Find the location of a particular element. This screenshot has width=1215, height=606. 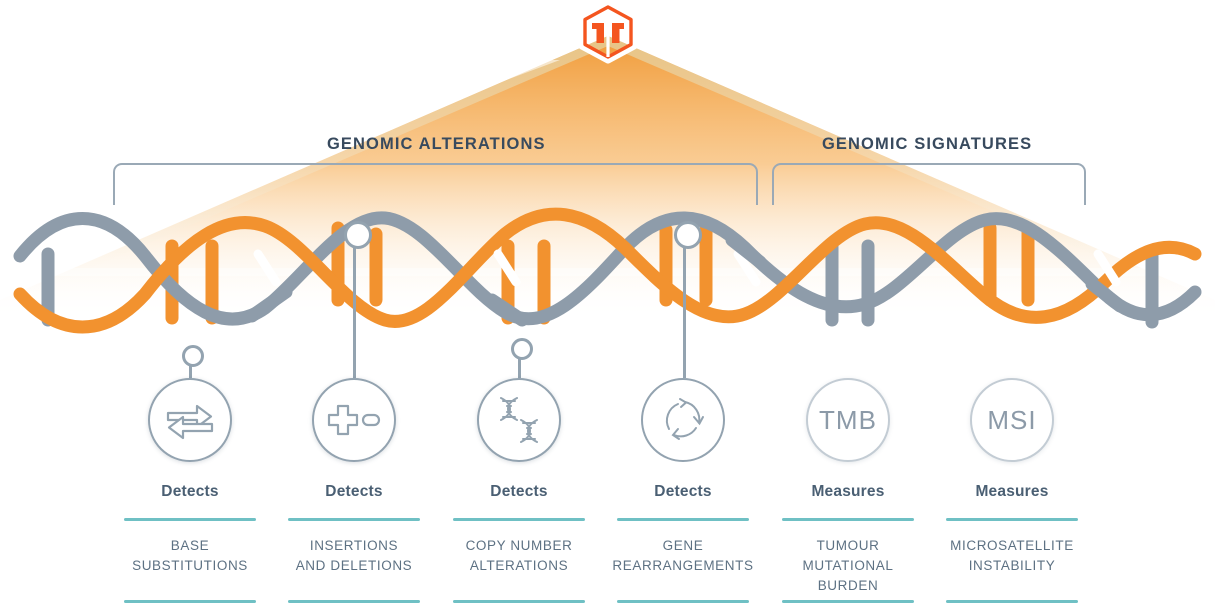

icon-circle-msi: MSI is located at coordinates (1012, 420).